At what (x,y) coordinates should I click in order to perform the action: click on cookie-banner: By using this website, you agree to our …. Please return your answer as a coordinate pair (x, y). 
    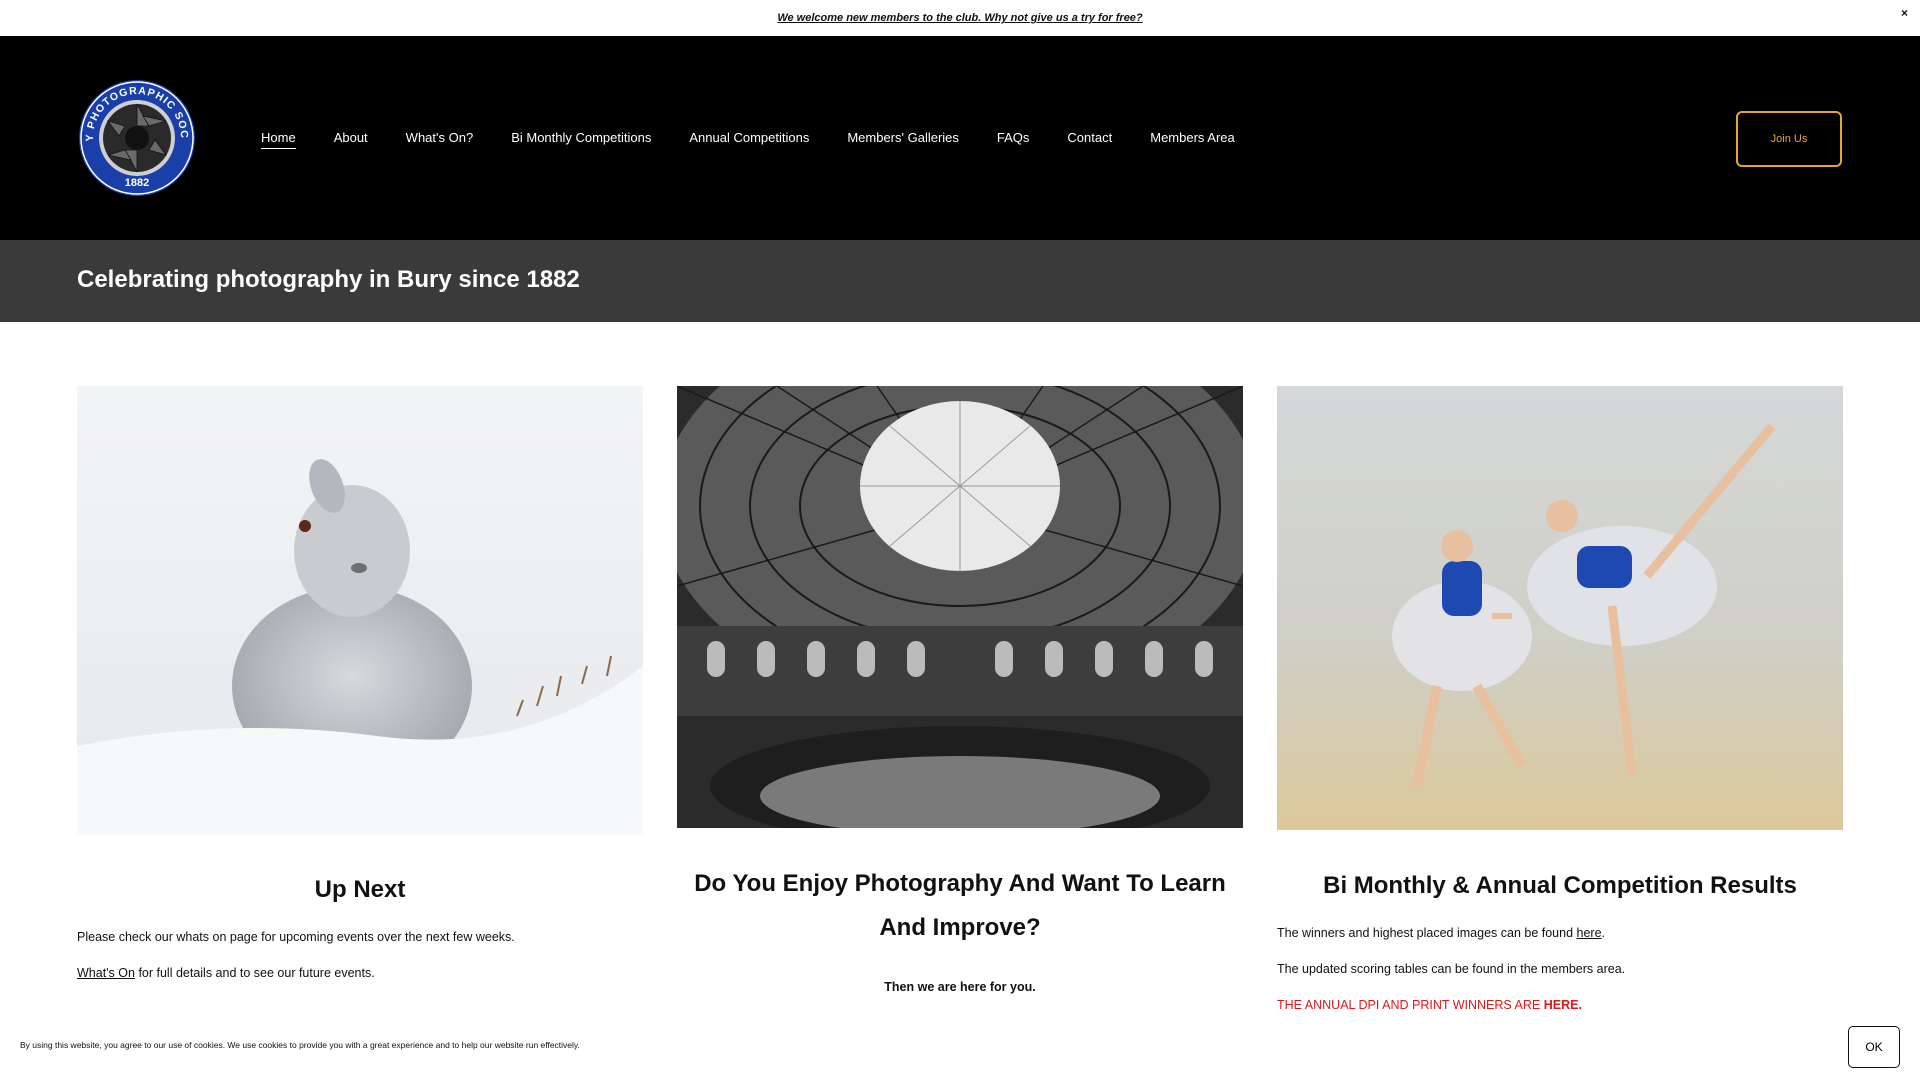
    Looking at the image, I should click on (960, 1050).